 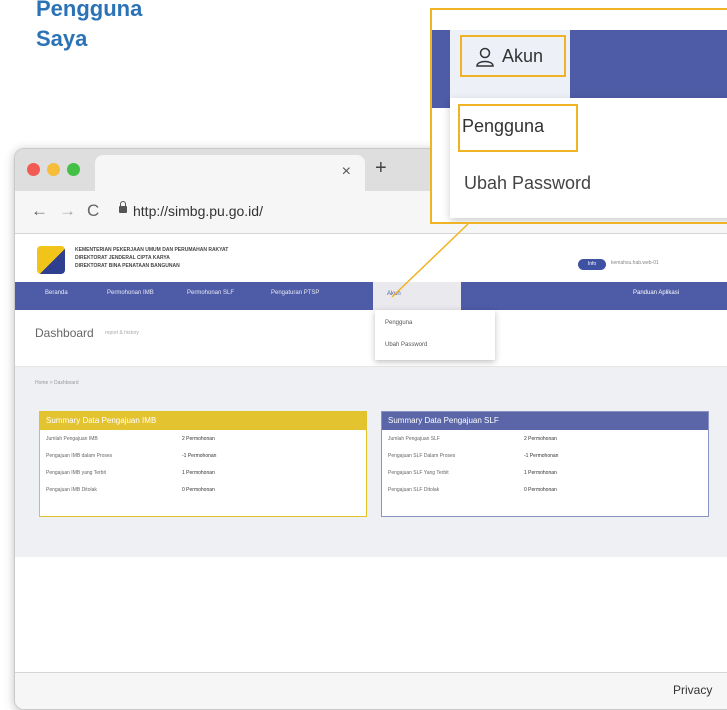 I want to click on privacy-link: Privacy, so click(x=692, y=690).